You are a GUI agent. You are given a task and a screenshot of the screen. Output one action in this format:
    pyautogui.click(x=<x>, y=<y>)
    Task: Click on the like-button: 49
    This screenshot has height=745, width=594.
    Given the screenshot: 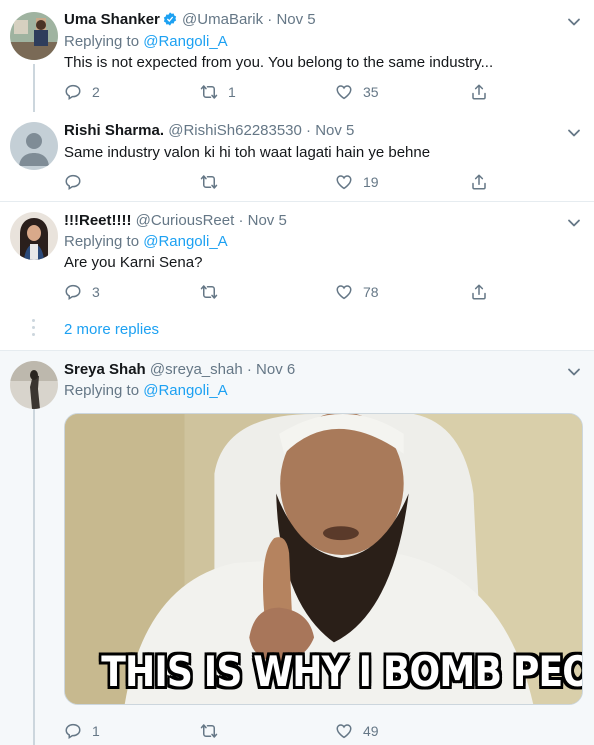 What is the action you would take?
    pyautogui.click(x=357, y=731)
    